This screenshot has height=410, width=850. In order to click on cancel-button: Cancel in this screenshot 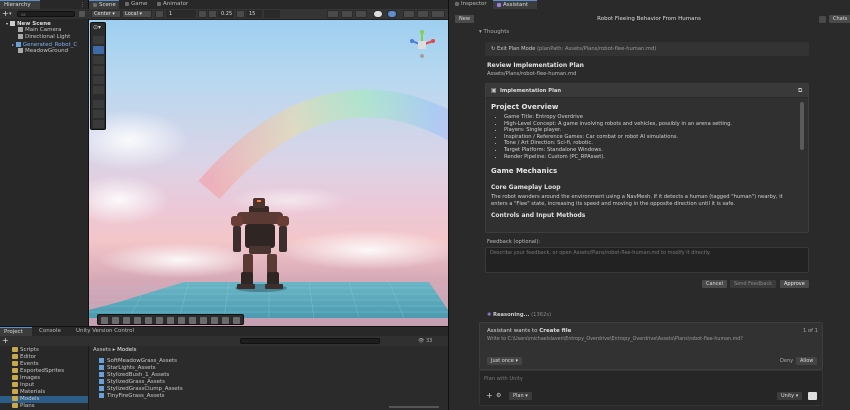, I will do `click(714, 284)`.